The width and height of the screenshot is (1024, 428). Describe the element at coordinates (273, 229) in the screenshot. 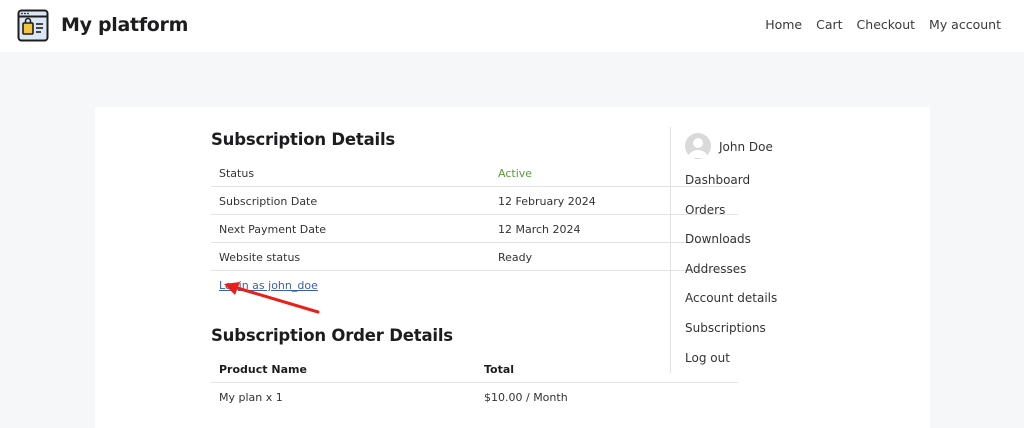

I see `row-label: Next Payment Date` at that location.